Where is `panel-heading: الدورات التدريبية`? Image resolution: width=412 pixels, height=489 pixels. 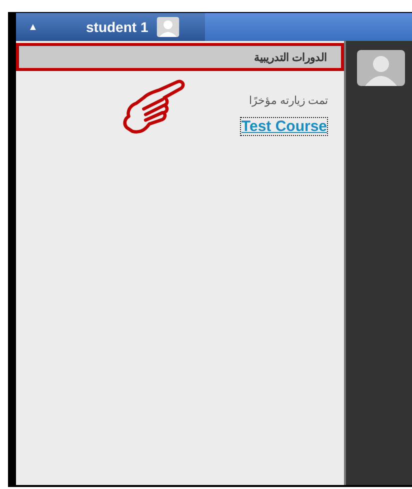 panel-heading: الدورات التدريبية is located at coordinates (180, 57).